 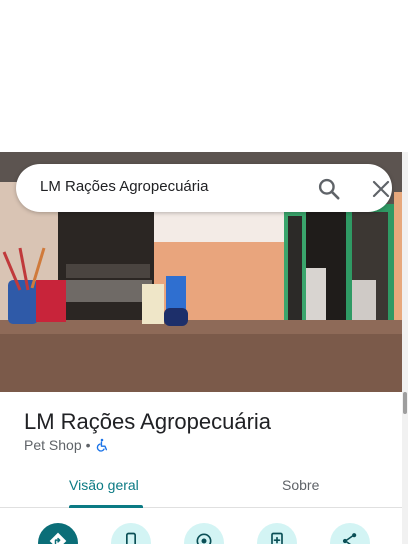 What do you see at coordinates (104, 485) in the screenshot?
I see `tab-overview: Visão geral` at bounding box center [104, 485].